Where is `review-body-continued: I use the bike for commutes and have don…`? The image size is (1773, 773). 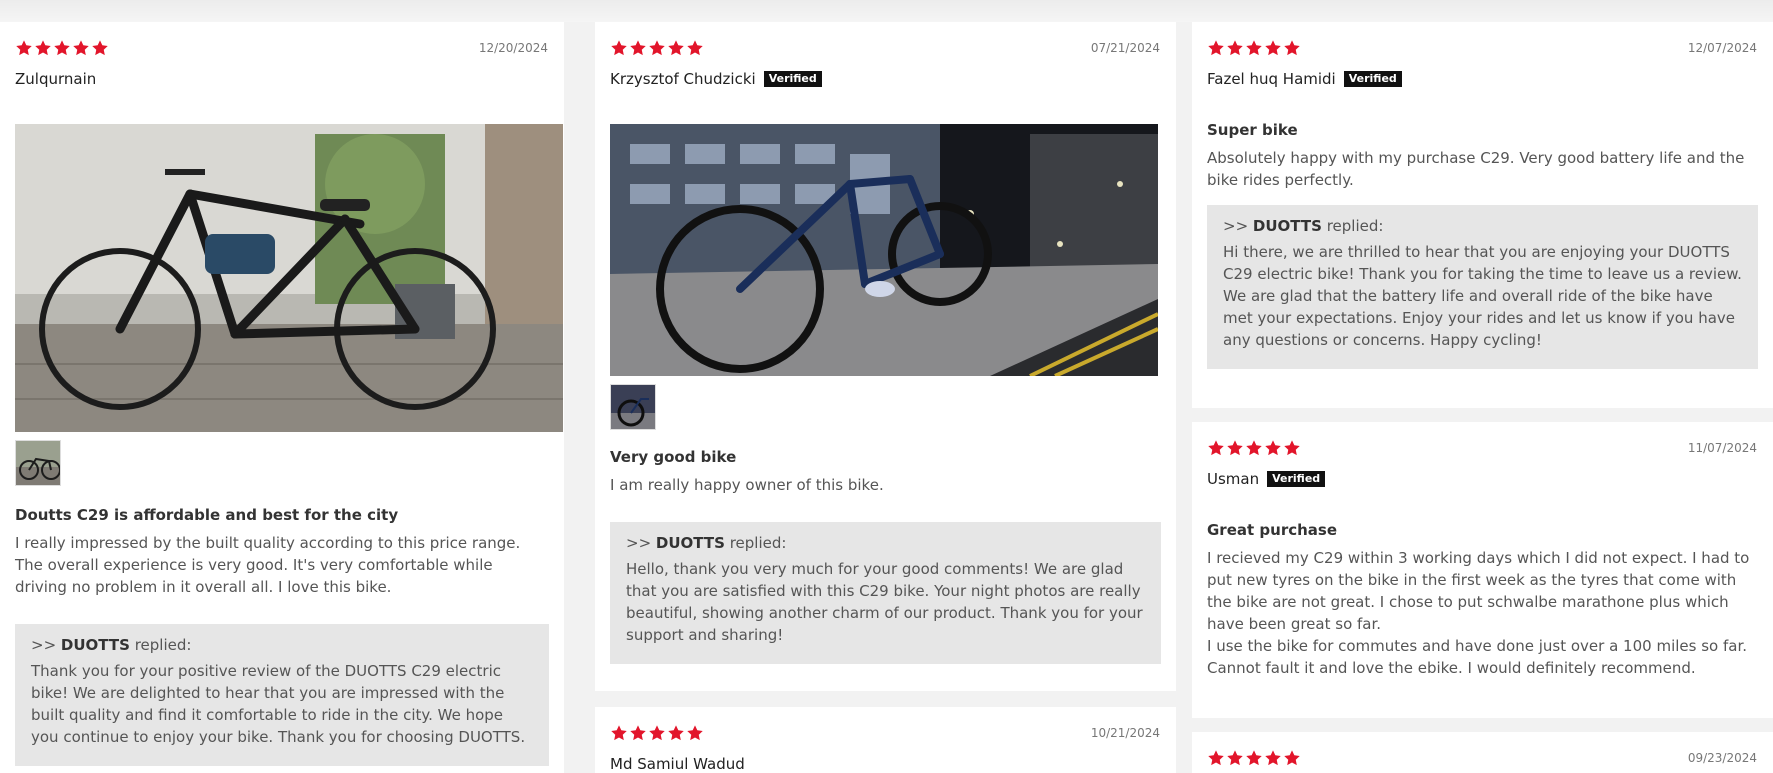 review-body-continued: I use the bike for commutes and have don… is located at coordinates (1477, 657).